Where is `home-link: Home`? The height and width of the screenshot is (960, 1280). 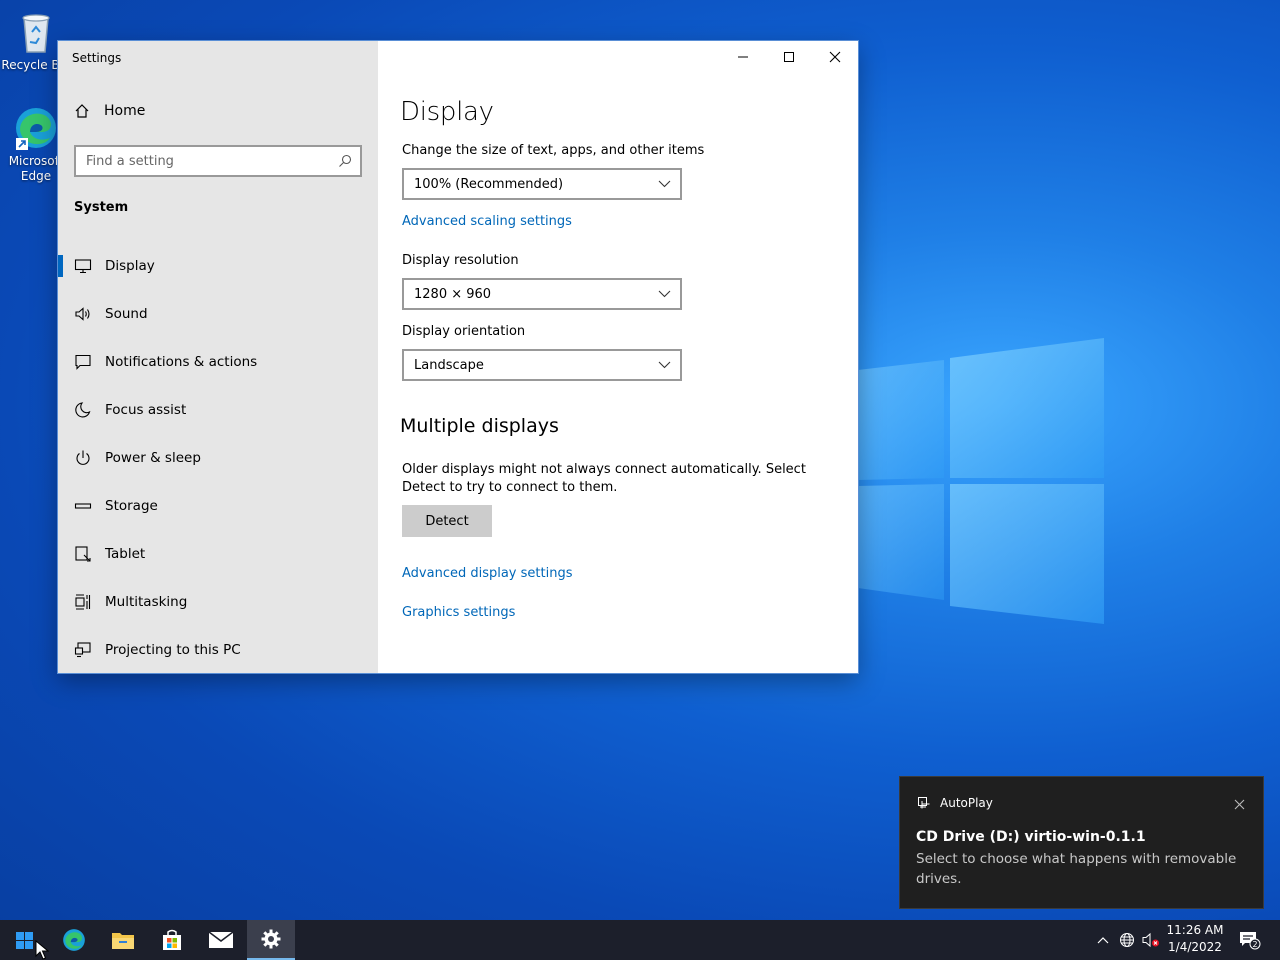 home-link: Home is located at coordinates (109, 111).